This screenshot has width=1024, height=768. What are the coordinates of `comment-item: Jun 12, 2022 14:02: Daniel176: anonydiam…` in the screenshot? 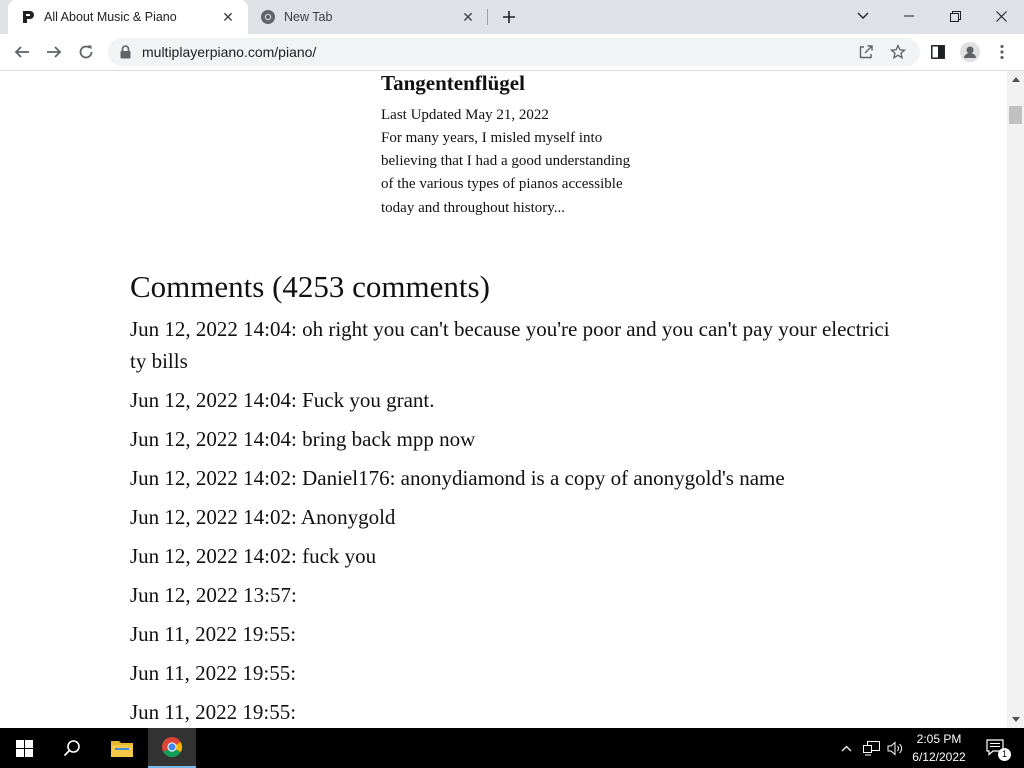 It's located at (457, 478).